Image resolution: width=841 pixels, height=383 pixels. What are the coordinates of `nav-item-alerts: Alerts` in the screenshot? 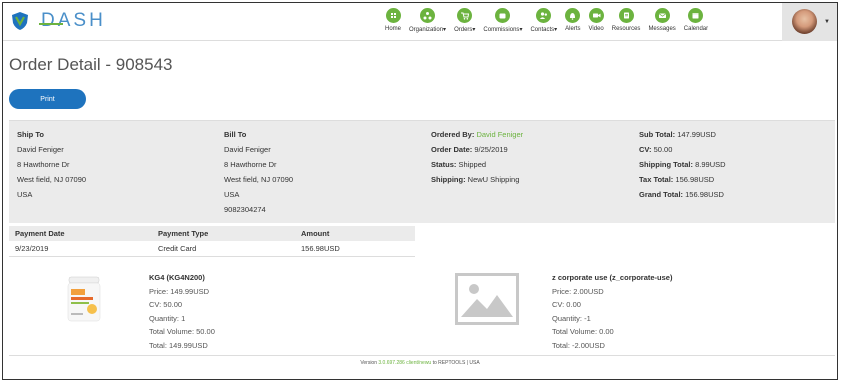 It's located at (573, 23).